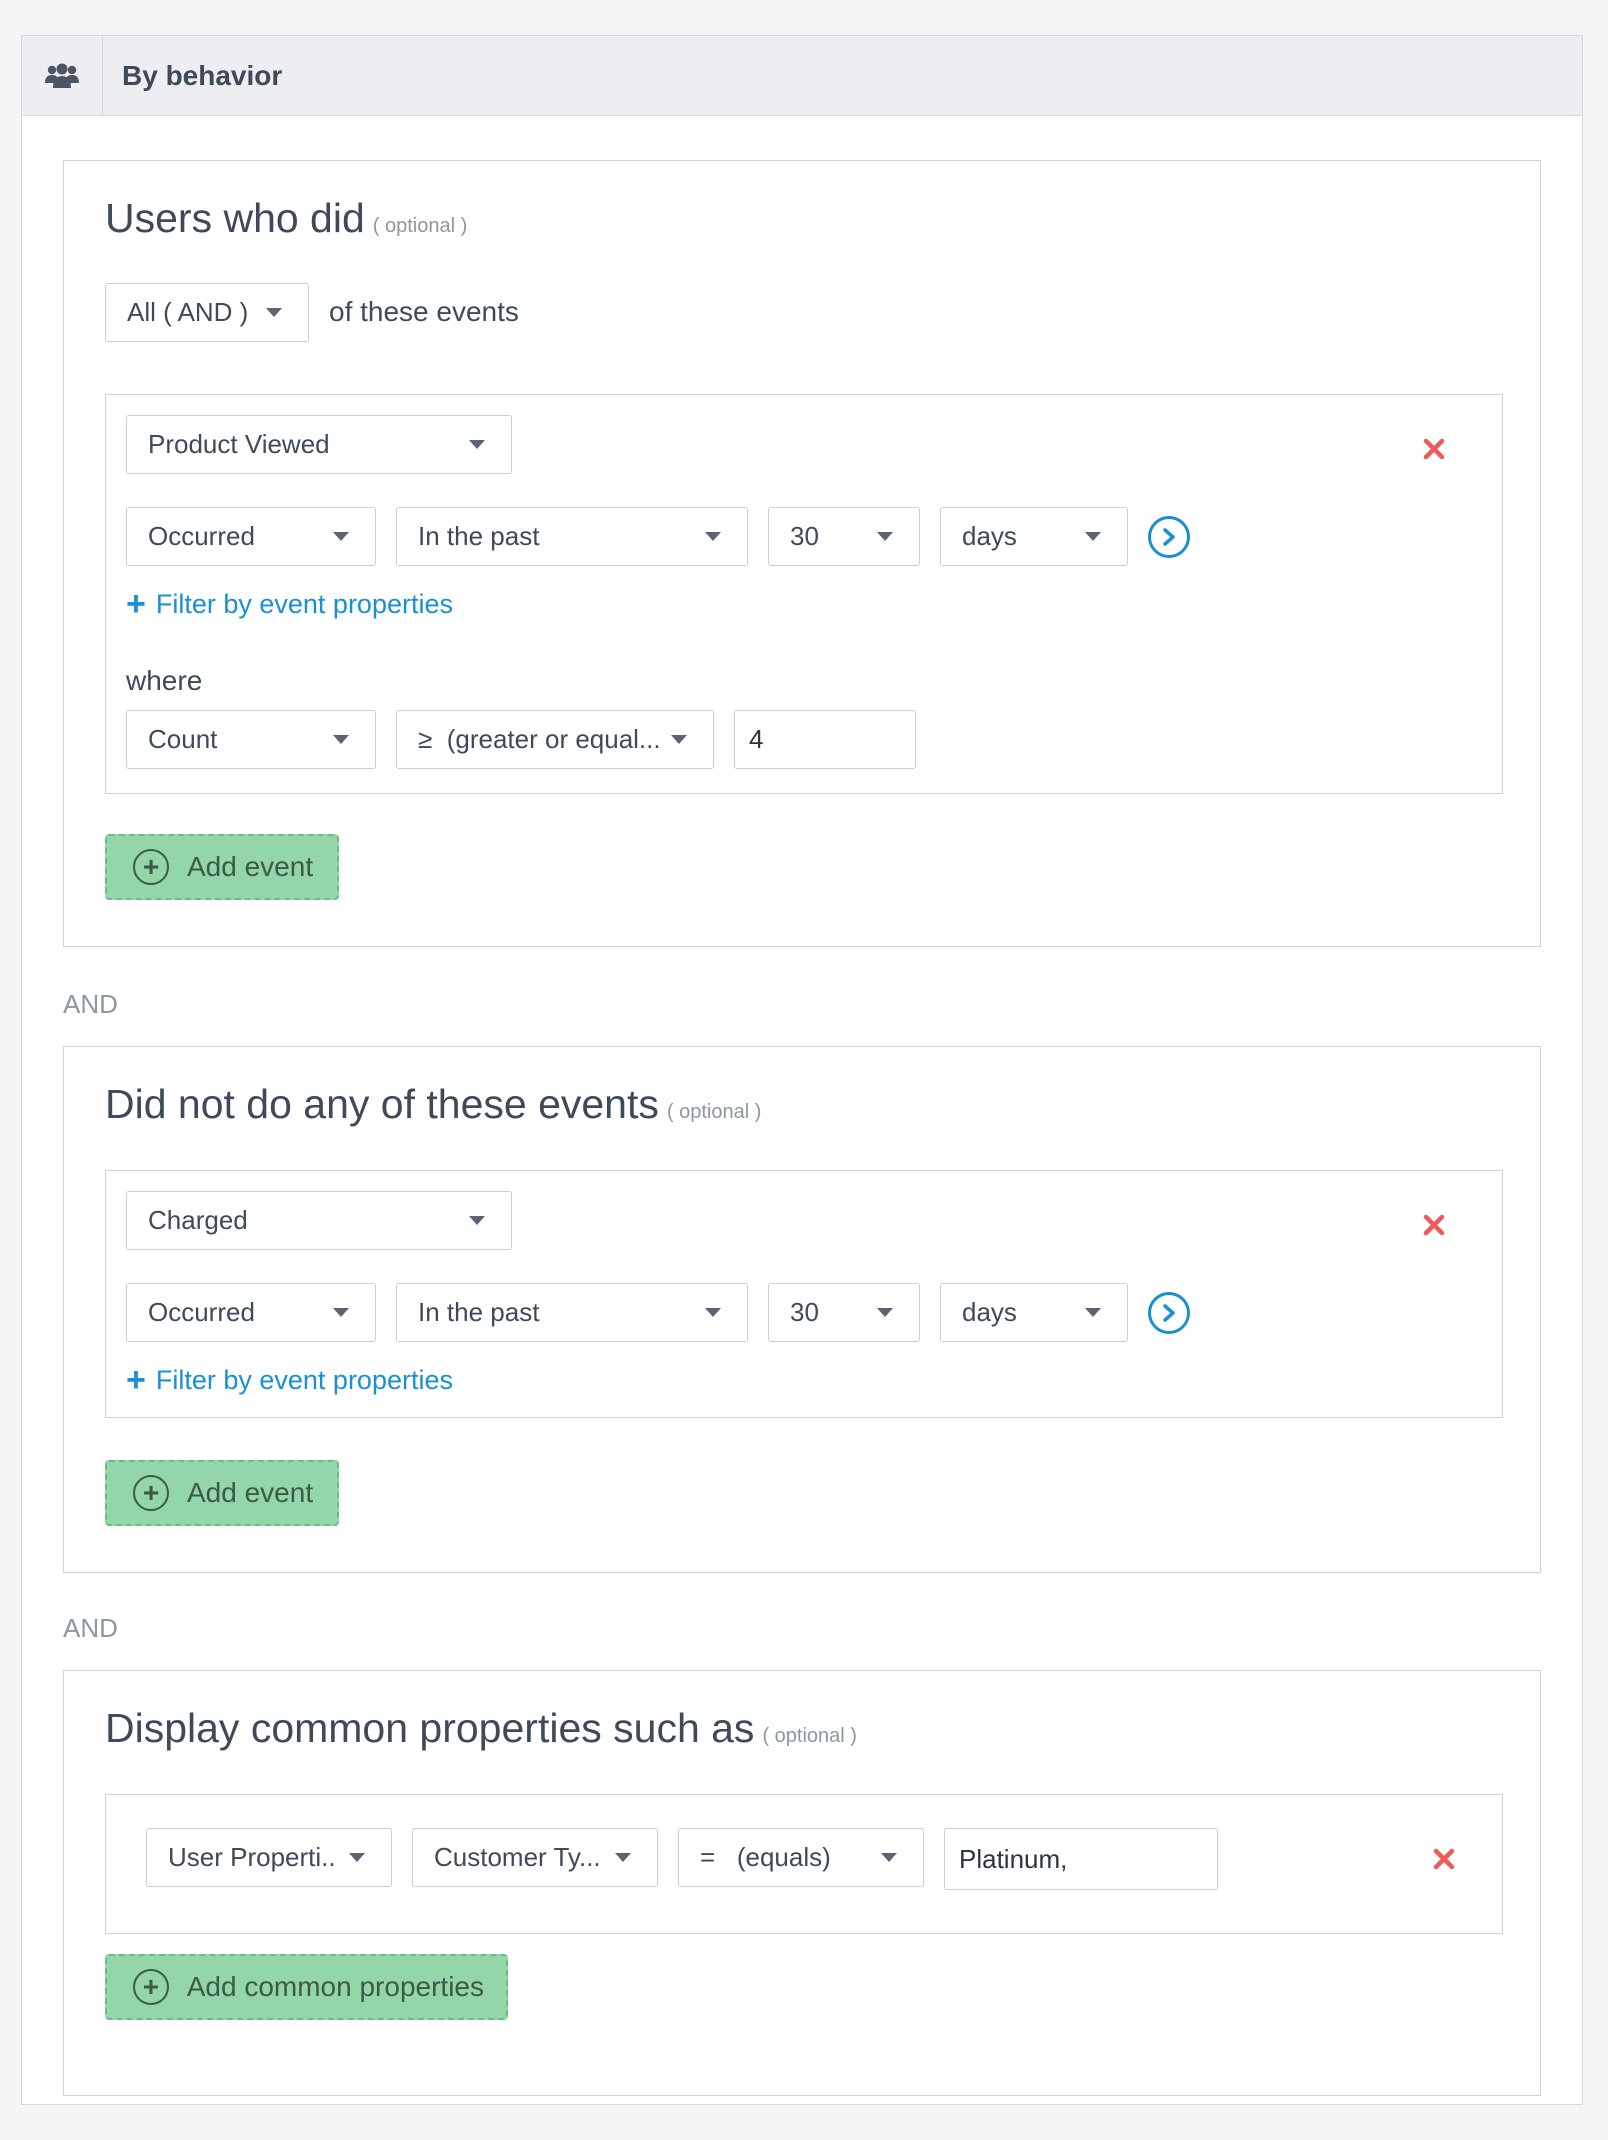 The image size is (1608, 2140). Describe the element at coordinates (207, 312) in the screenshot. I see `match-mode-select: All ( AND )` at that location.